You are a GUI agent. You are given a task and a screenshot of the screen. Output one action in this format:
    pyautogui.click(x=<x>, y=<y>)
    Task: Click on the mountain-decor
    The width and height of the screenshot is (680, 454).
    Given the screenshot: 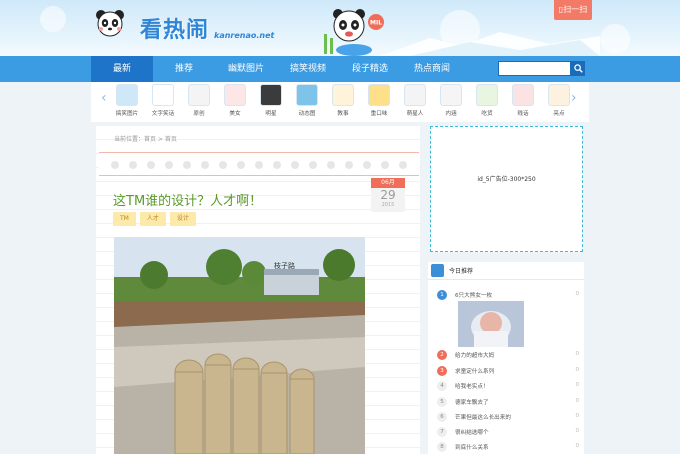 What is the action you would take?
    pyautogui.click(x=490, y=44)
    